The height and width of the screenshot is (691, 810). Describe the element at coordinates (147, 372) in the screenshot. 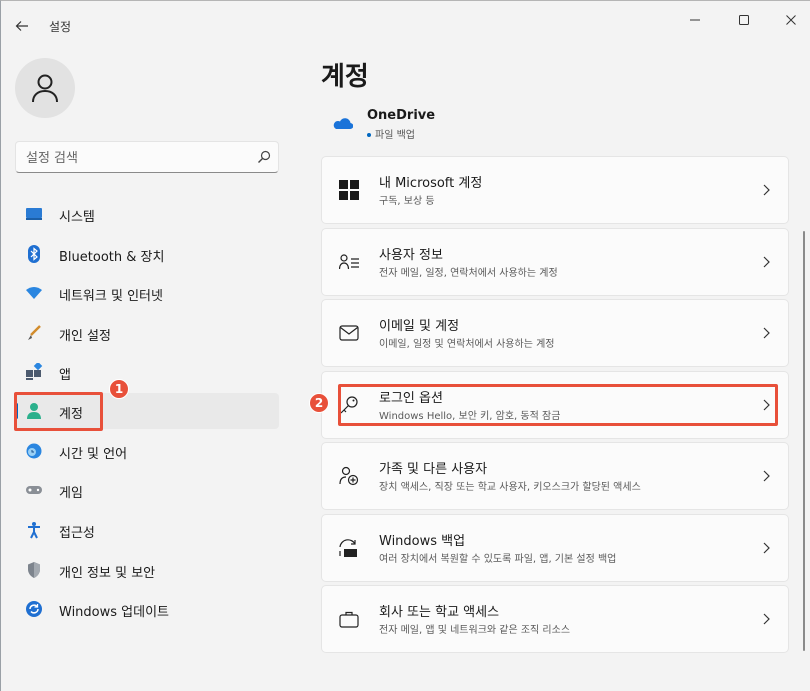

I see `sidebar-item-4: 앱` at that location.